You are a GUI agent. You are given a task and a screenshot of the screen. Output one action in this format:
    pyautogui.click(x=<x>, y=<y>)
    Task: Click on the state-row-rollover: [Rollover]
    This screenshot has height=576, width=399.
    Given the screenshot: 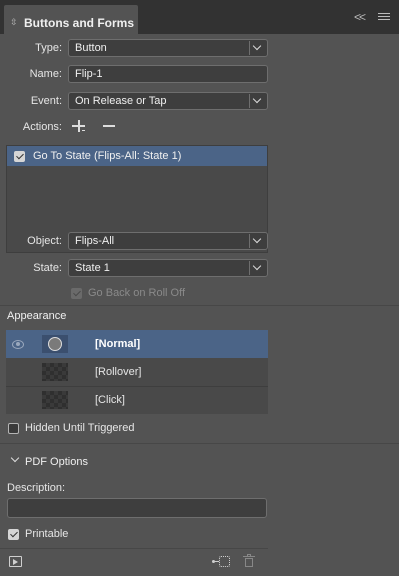 What is the action you would take?
    pyautogui.click(x=137, y=372)
    